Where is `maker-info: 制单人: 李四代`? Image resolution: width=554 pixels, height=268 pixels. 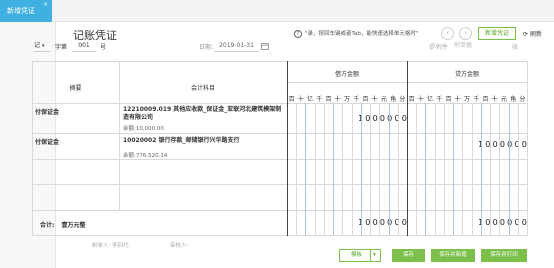
maker-info: 制单人: 李四代 is located at coordinates (110, 246).